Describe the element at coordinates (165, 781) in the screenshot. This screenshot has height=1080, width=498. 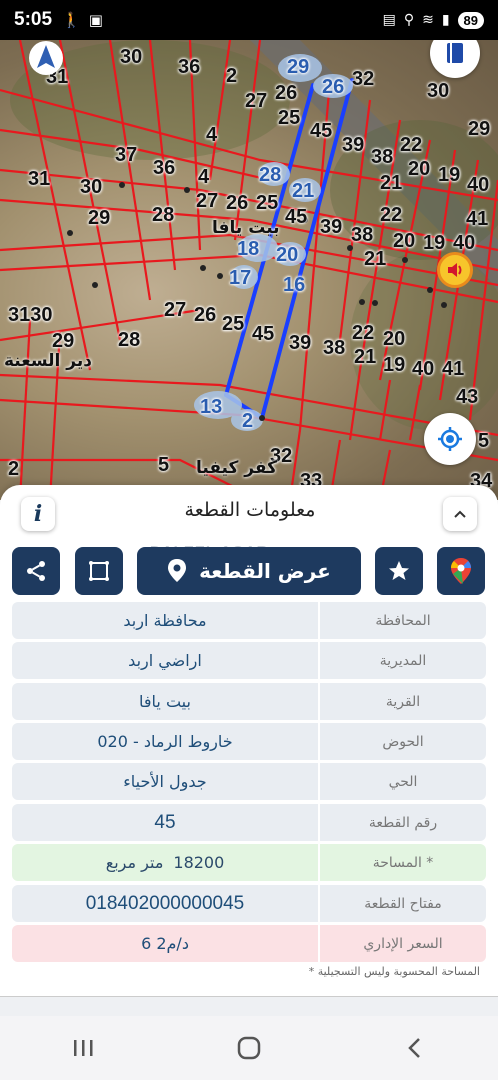
I see `neighborhood-value: جدول الأحياء` at that location.